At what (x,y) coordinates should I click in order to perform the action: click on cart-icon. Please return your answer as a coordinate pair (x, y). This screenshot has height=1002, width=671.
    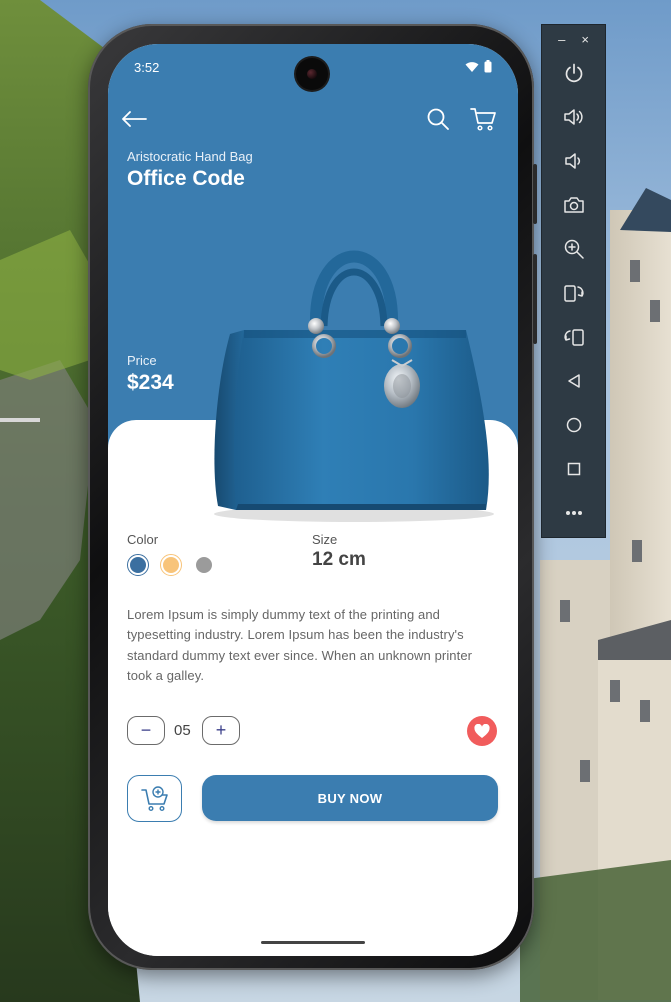
    Looking at the image, I should click on (483, 119).